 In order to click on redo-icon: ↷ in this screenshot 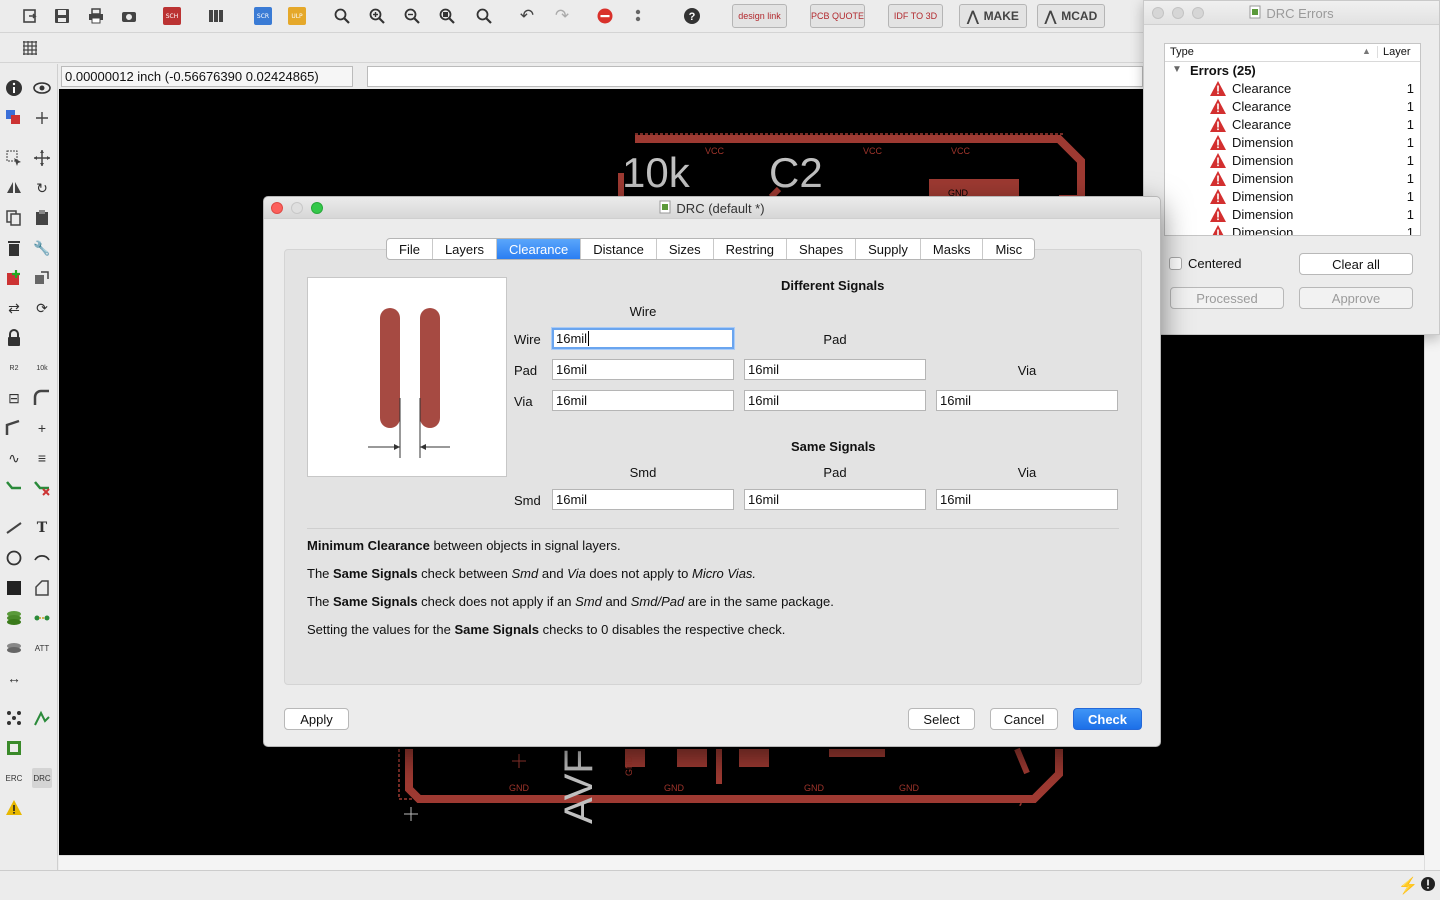, I will do `click(562, 16)`.